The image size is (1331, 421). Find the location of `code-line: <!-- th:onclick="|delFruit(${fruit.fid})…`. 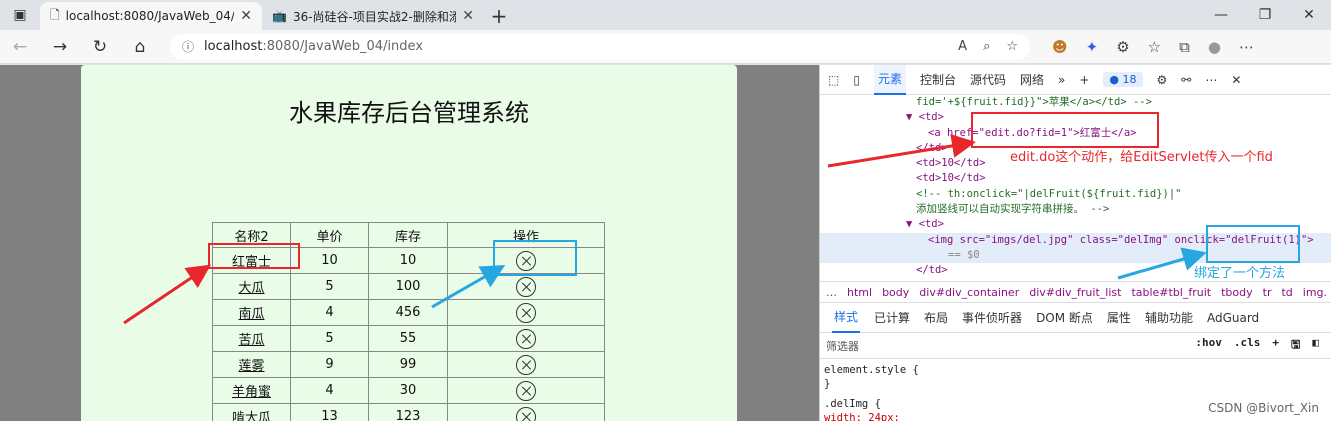

code-line: <!-- th:onclick="|delFruit(${fruit.fid})… is located at coordinates (1075, 194).